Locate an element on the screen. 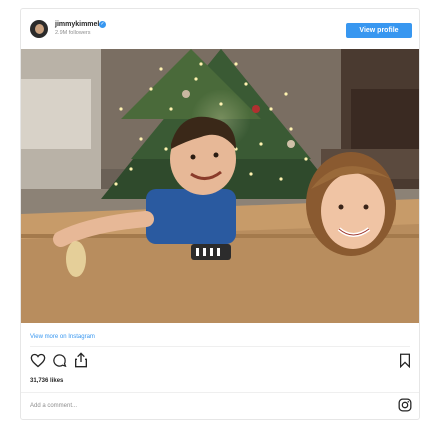 The image size is (442, 429). comment-icon is located at coordinates (59, 360).